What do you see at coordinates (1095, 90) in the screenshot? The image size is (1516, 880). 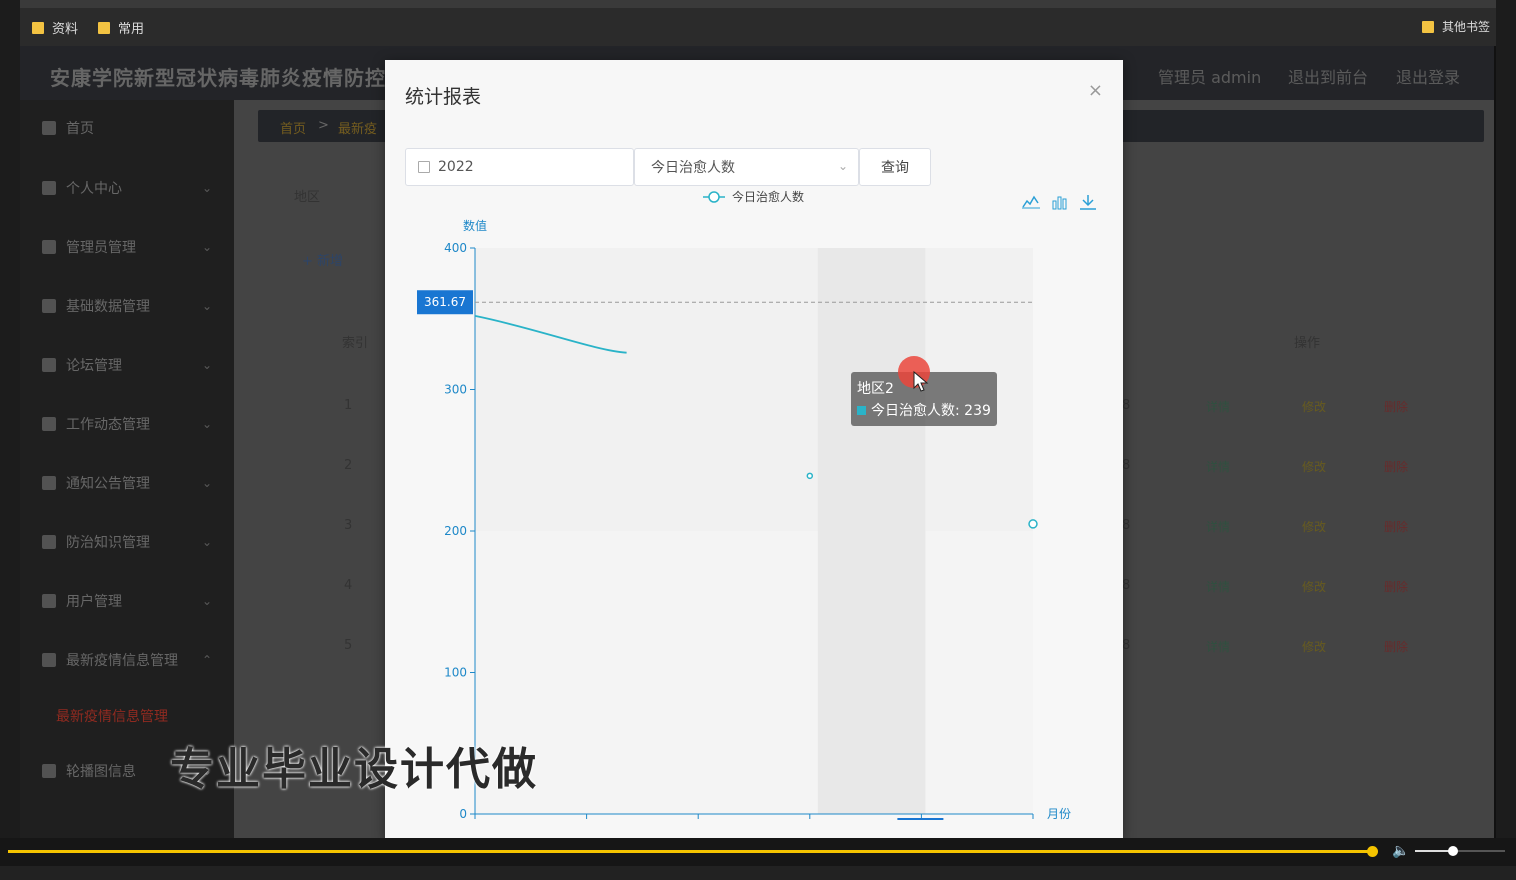 I see `close-icon: ×` at bounding box center [1095, 90].